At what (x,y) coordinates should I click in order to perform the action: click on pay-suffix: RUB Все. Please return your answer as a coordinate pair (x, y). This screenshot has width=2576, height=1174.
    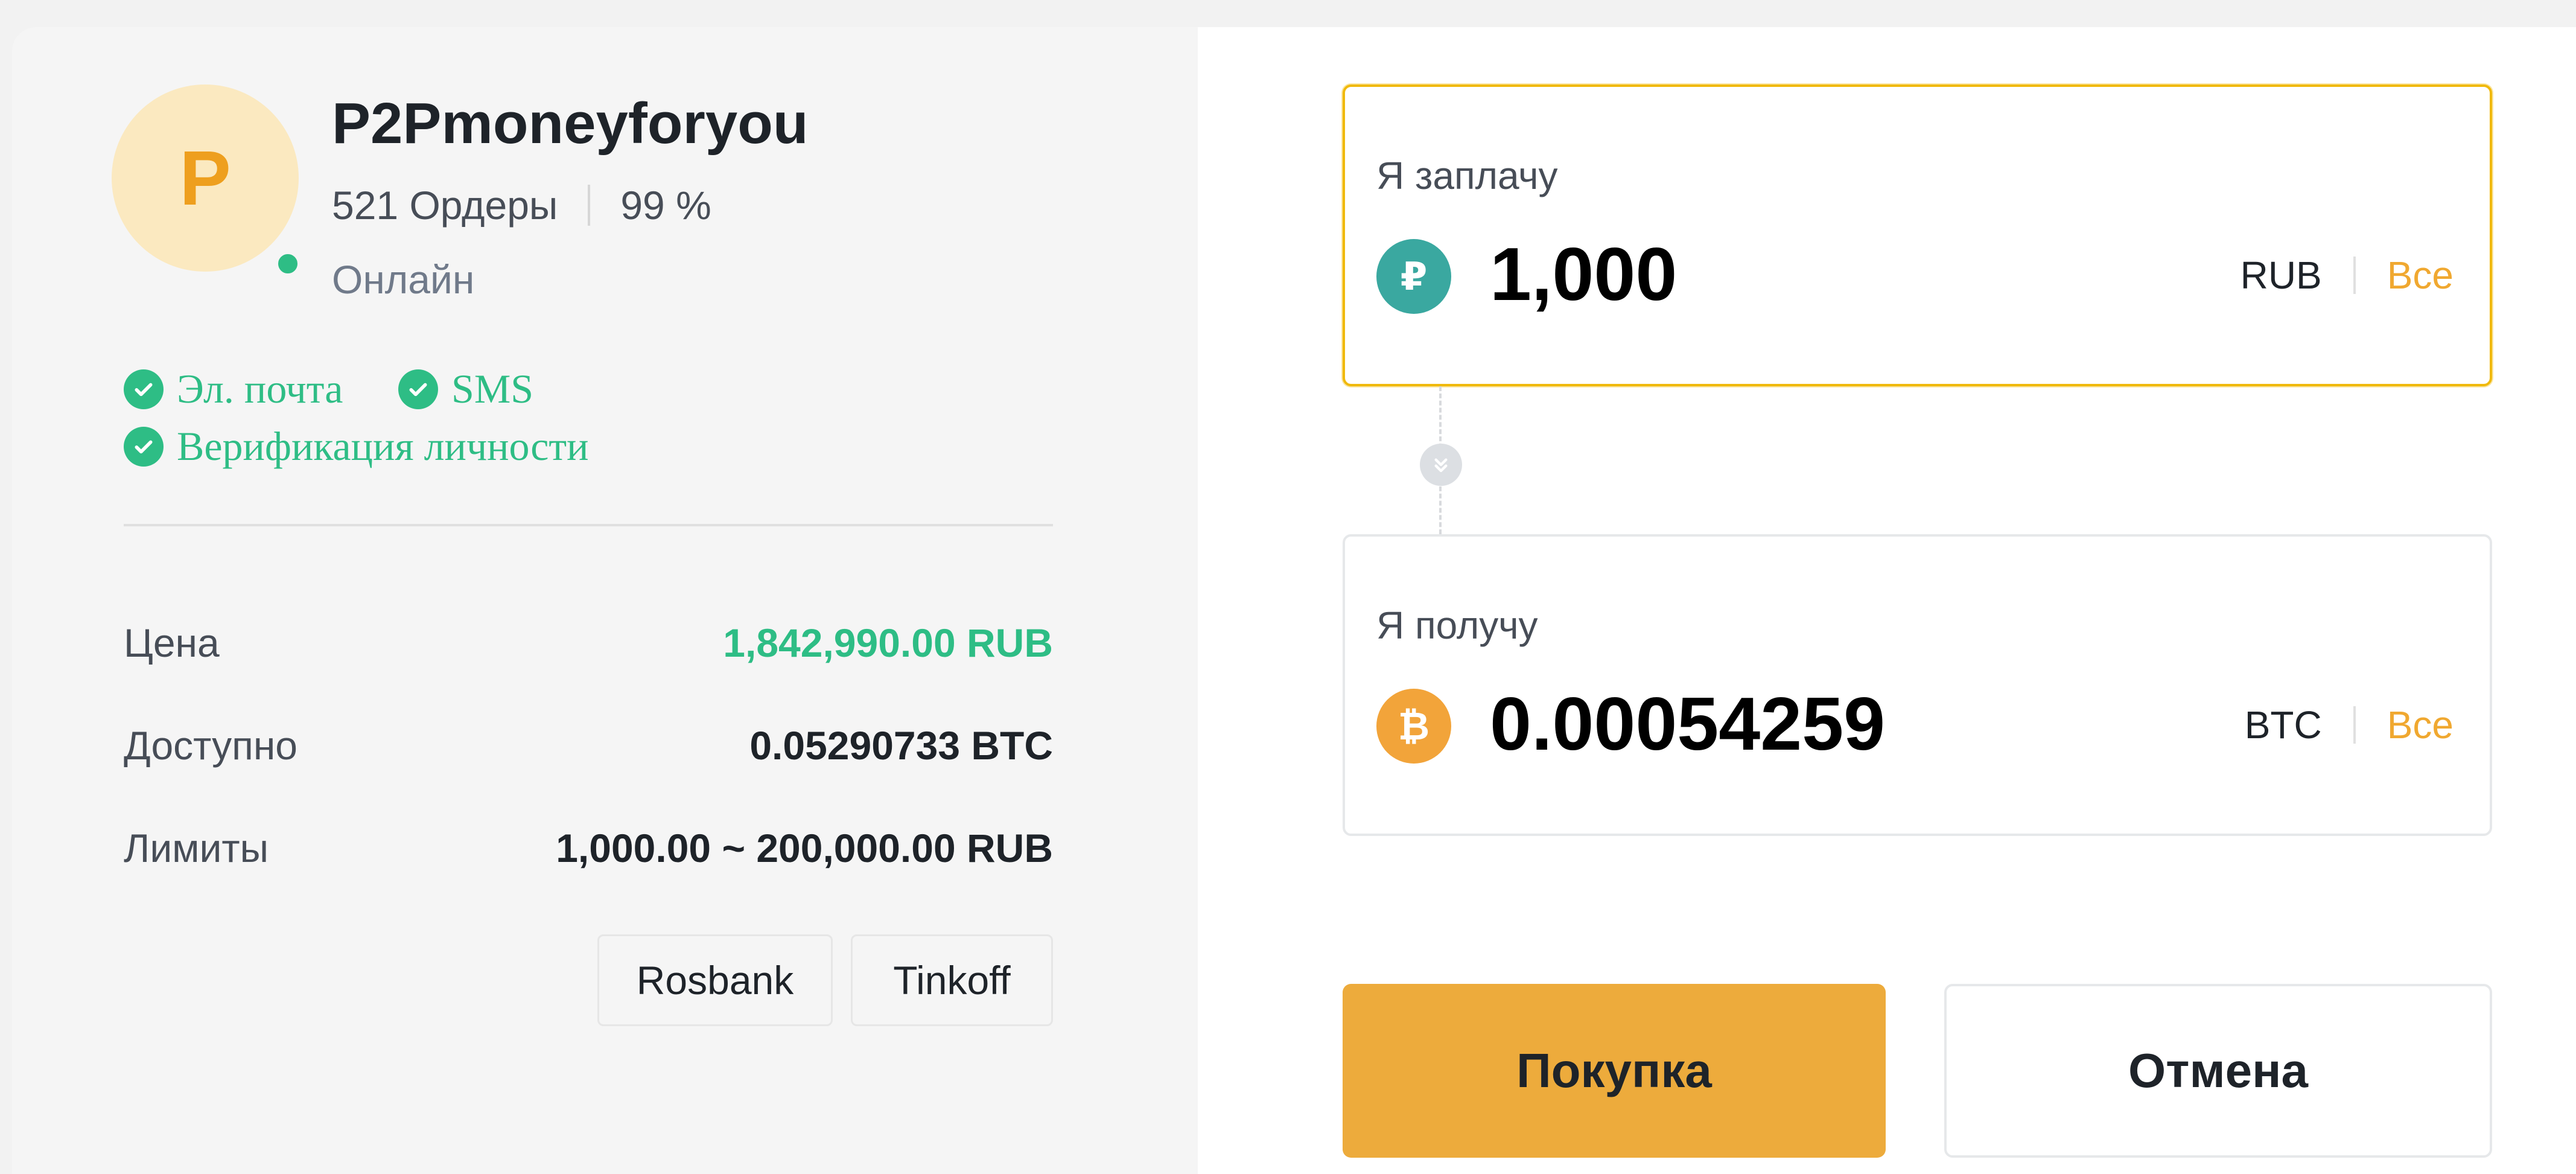
    Looking at the image, I should click on (2347, 275).